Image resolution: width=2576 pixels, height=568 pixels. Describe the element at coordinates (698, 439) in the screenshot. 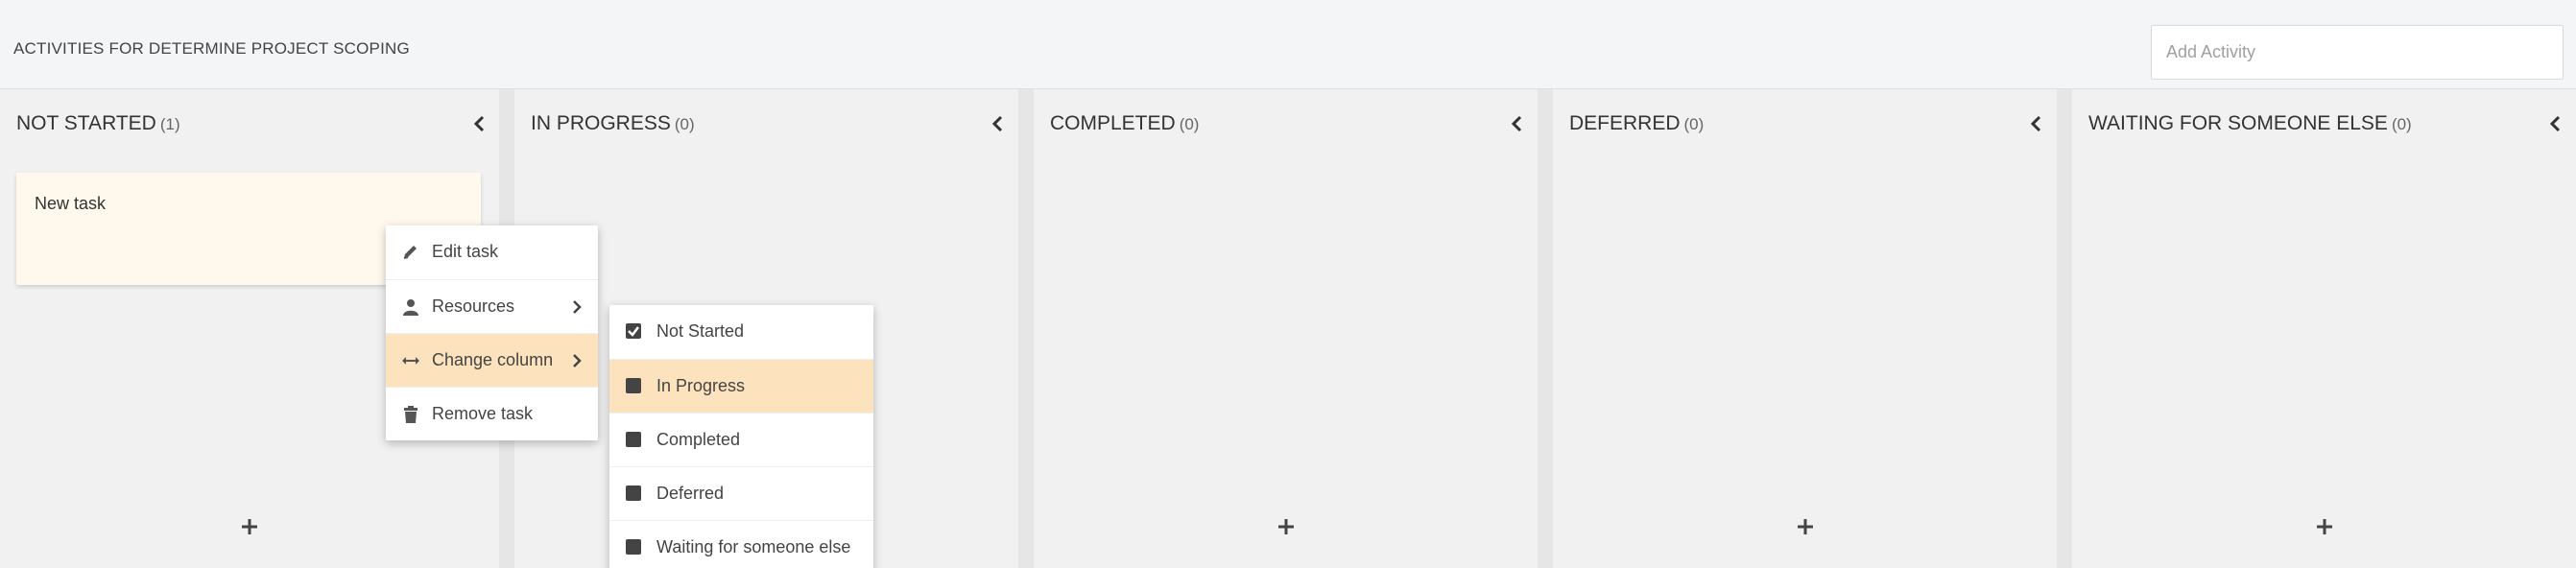

I see `submenu-item-label: Completed` at that location.